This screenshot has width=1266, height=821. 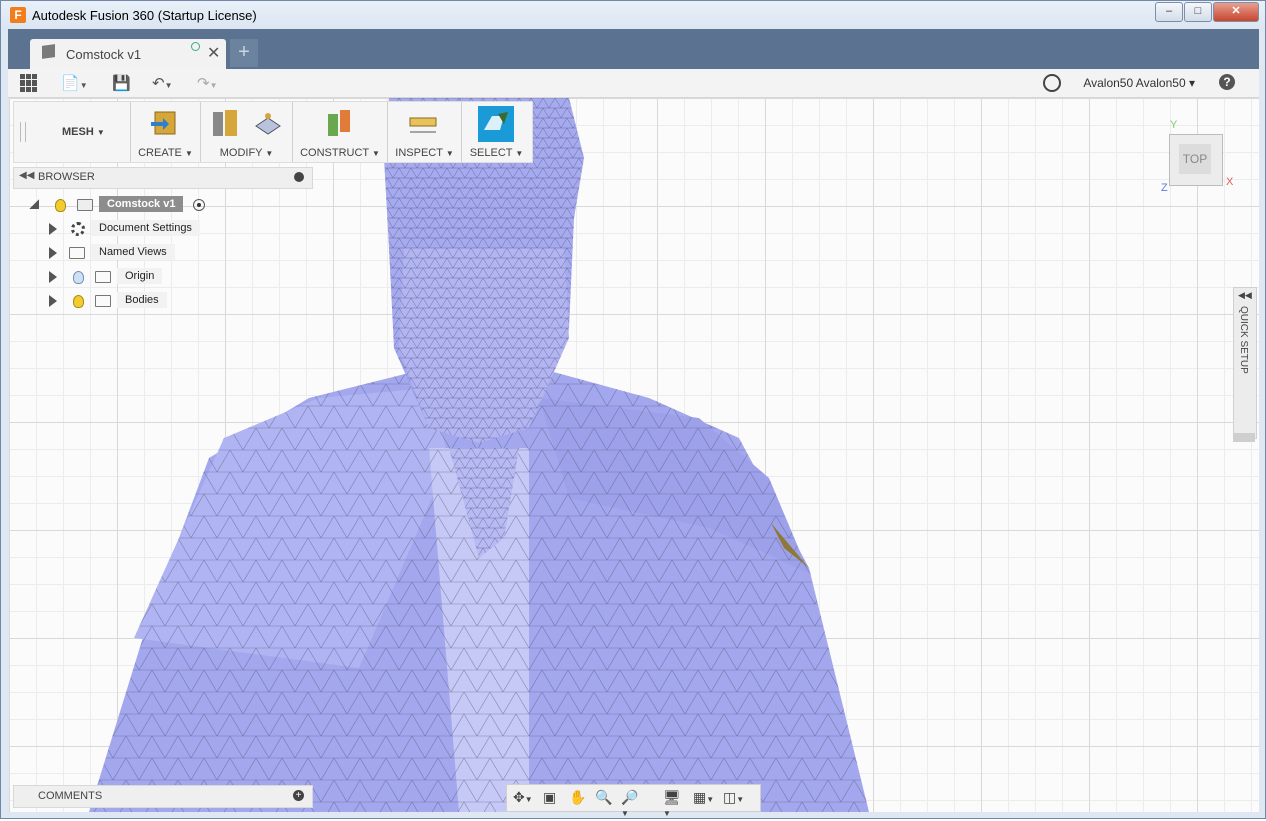 I want to click on document-tab-label: Comstock v1, so click(x=104, y=54).